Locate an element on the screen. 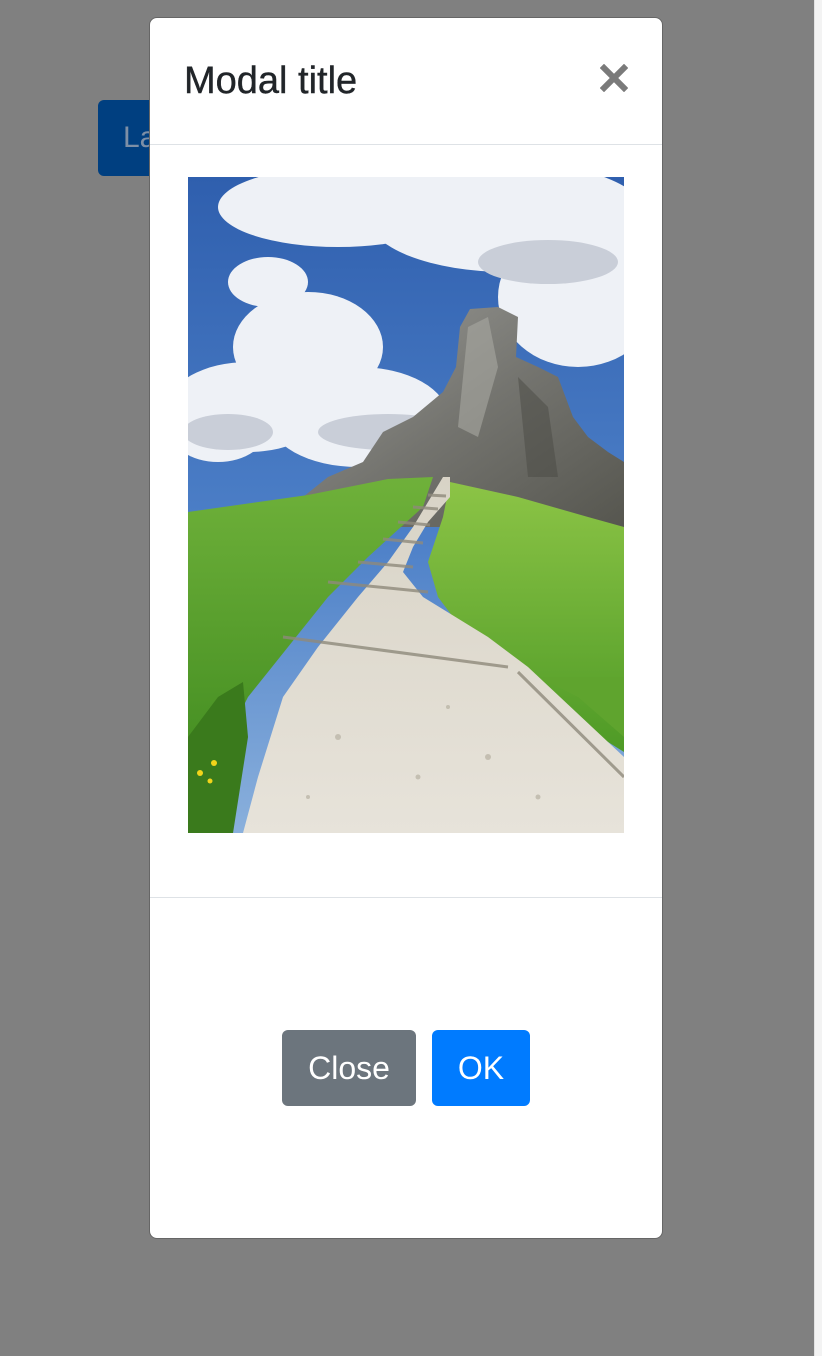  close-button: Close is located at coordinates (349, 1068).